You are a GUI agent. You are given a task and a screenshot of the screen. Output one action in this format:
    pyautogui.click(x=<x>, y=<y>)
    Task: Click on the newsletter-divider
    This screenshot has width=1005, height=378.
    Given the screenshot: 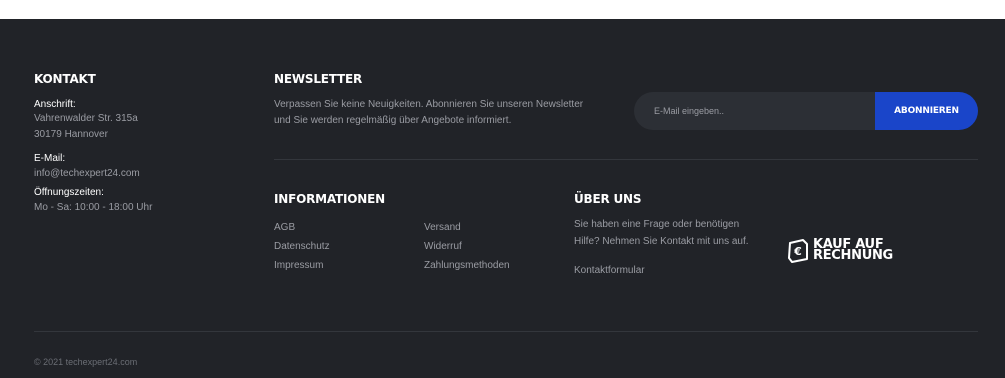 What is the action you would take?
    pyautogui.click(x=626, y=159)
    